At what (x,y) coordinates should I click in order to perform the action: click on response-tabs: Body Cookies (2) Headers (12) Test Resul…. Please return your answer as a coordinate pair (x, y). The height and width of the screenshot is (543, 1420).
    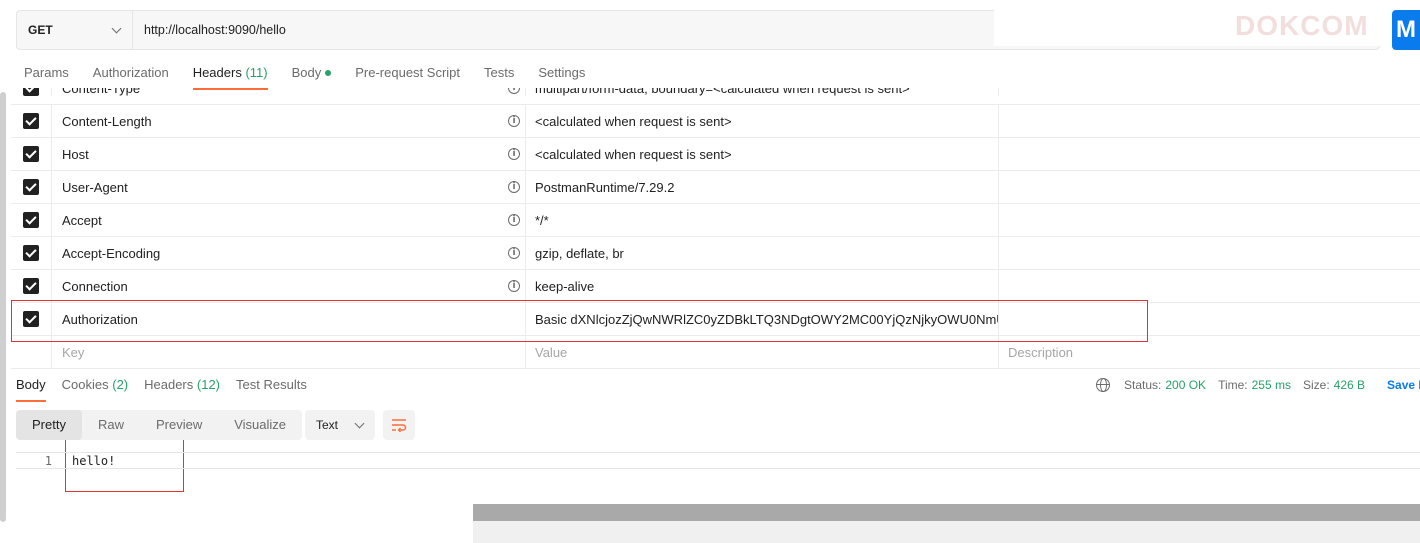
    Looking at the image, I should click on (169, 388).